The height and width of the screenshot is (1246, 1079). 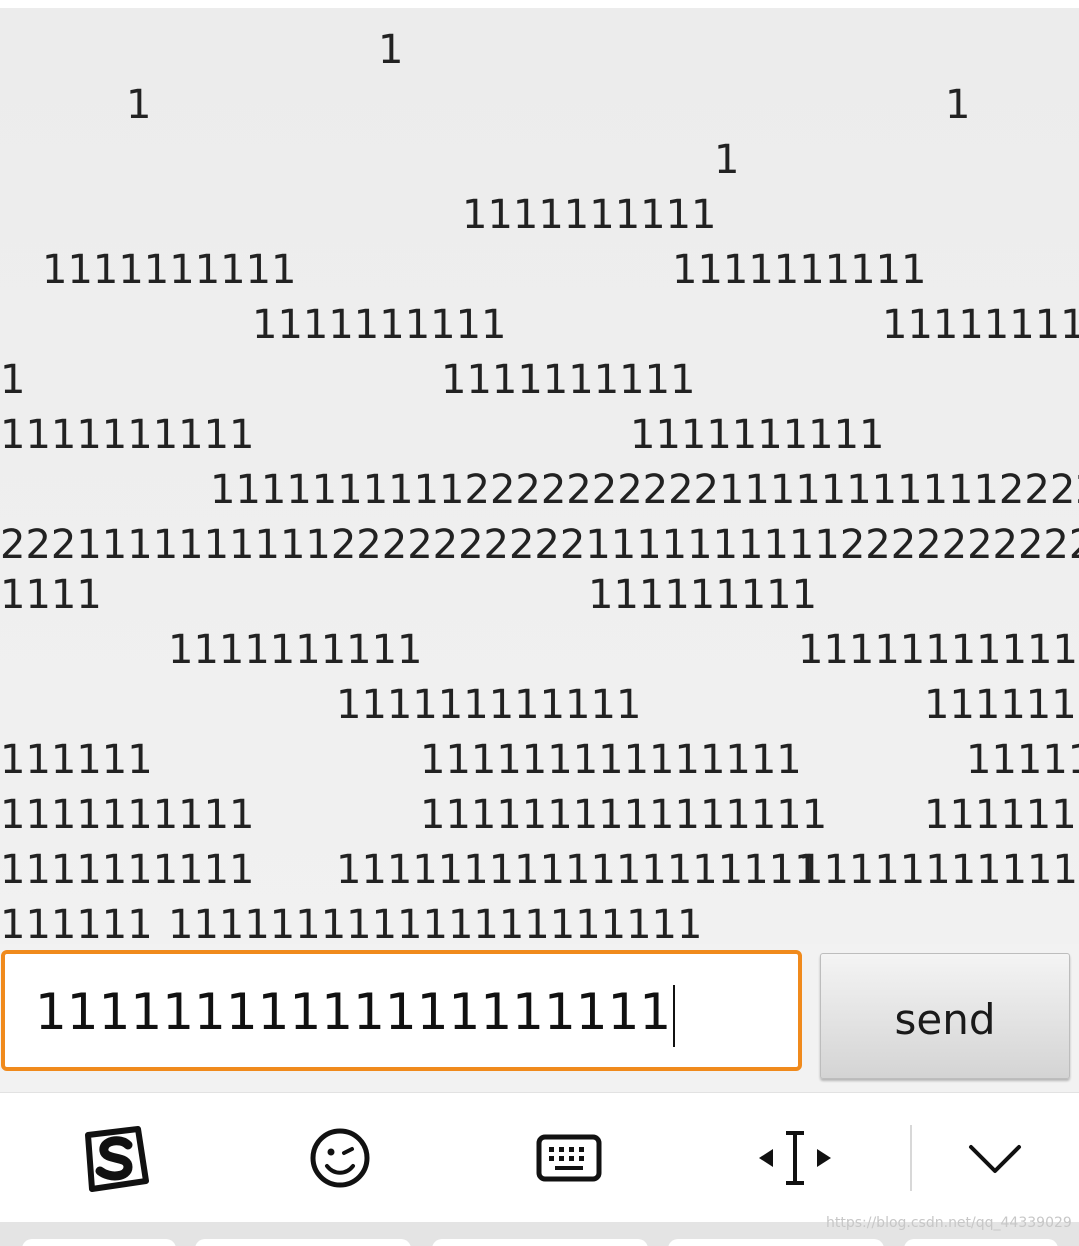 I want to click on emoji-icon, so click(x=340, y=1158).